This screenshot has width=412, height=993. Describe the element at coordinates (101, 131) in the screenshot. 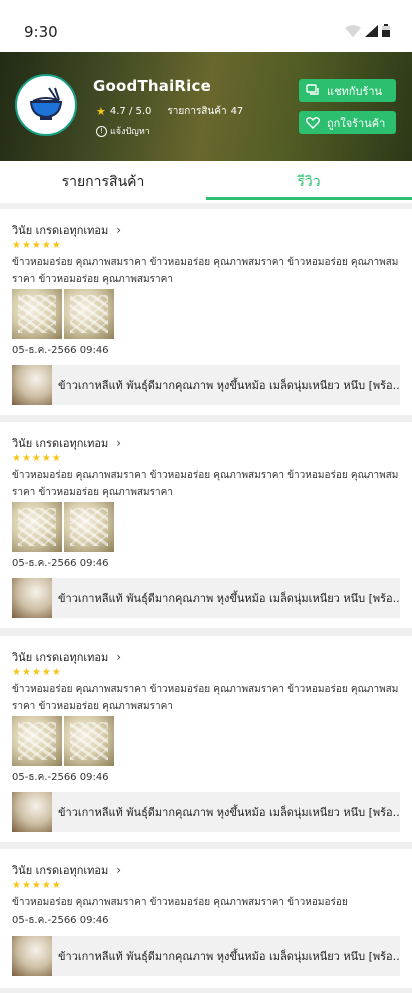

I see `info-icon: !` at that location.